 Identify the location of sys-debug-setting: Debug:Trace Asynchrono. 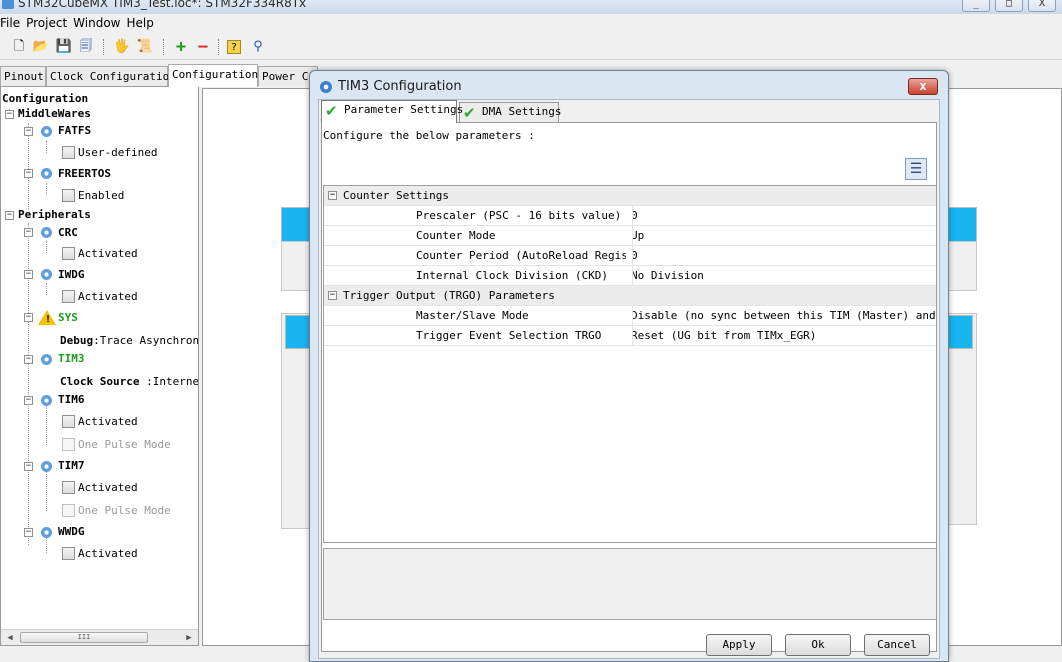
(129, 341).